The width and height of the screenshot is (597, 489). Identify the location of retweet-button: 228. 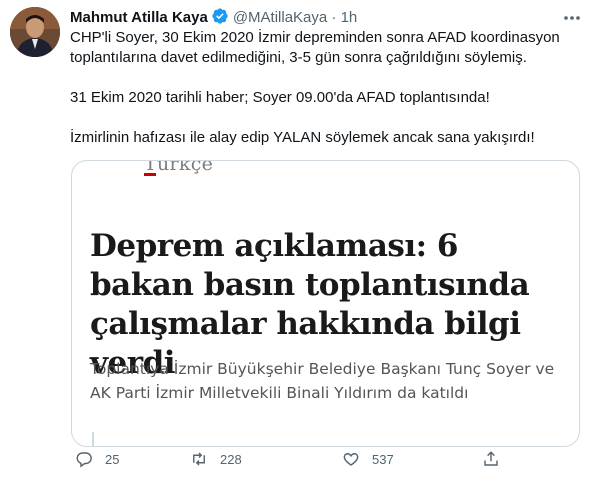
(216, 459).